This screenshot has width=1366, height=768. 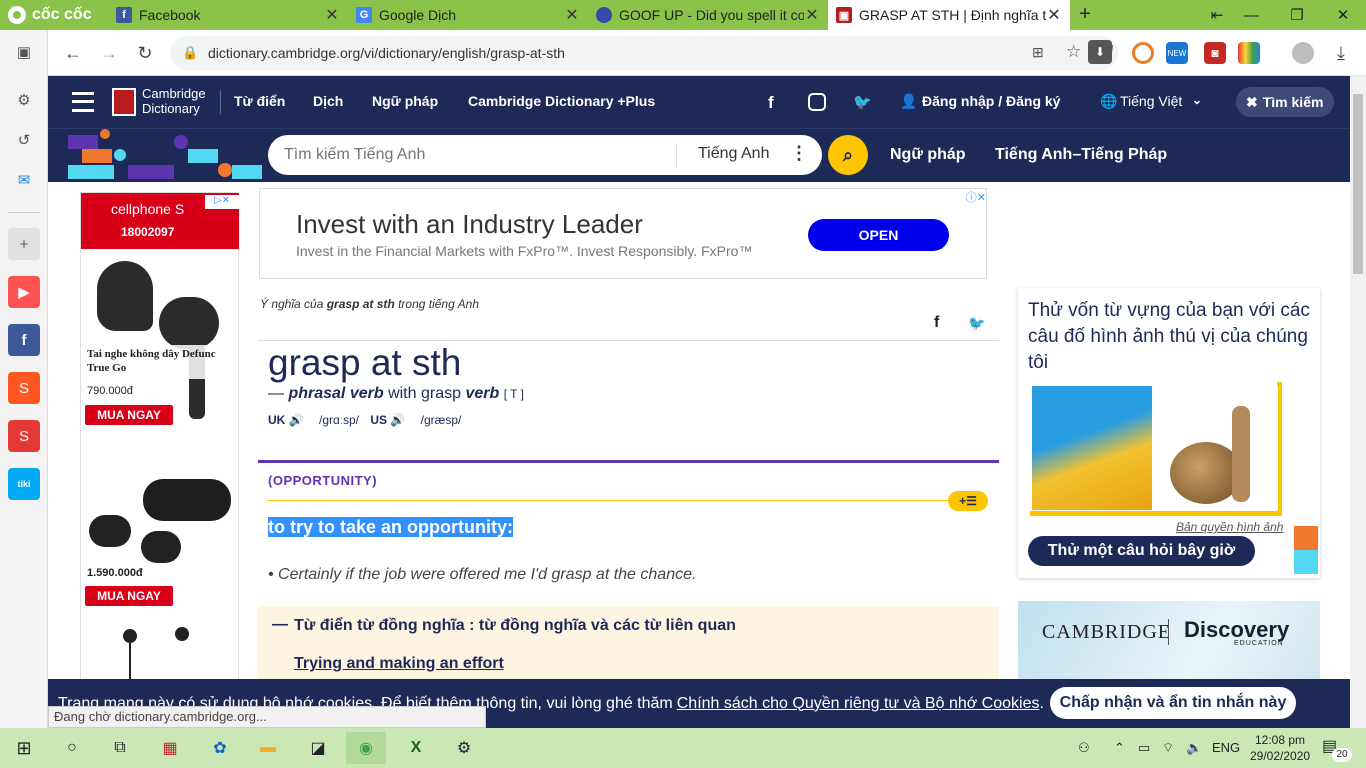 What do you see at coordinates (268, 748) in the screenshot?
I see `file-explorer-icon: ▬` at bounding box center [268, 748].